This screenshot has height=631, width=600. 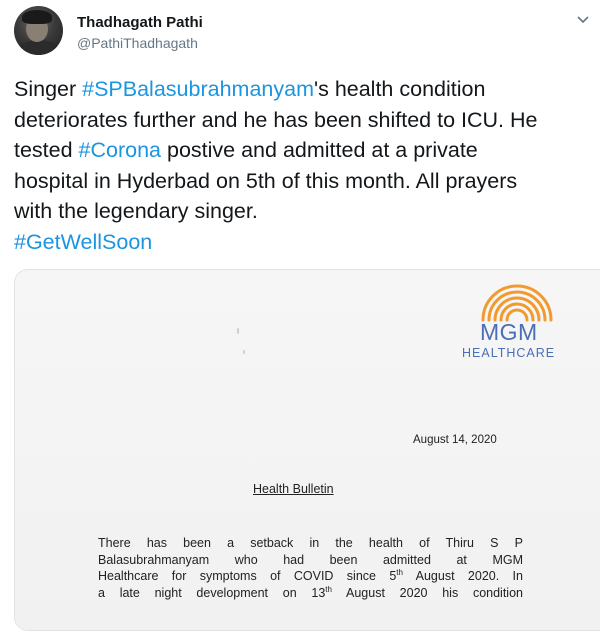 I want to click on hashtag-link: #GetWellSoon, so click(x=83, y=242).